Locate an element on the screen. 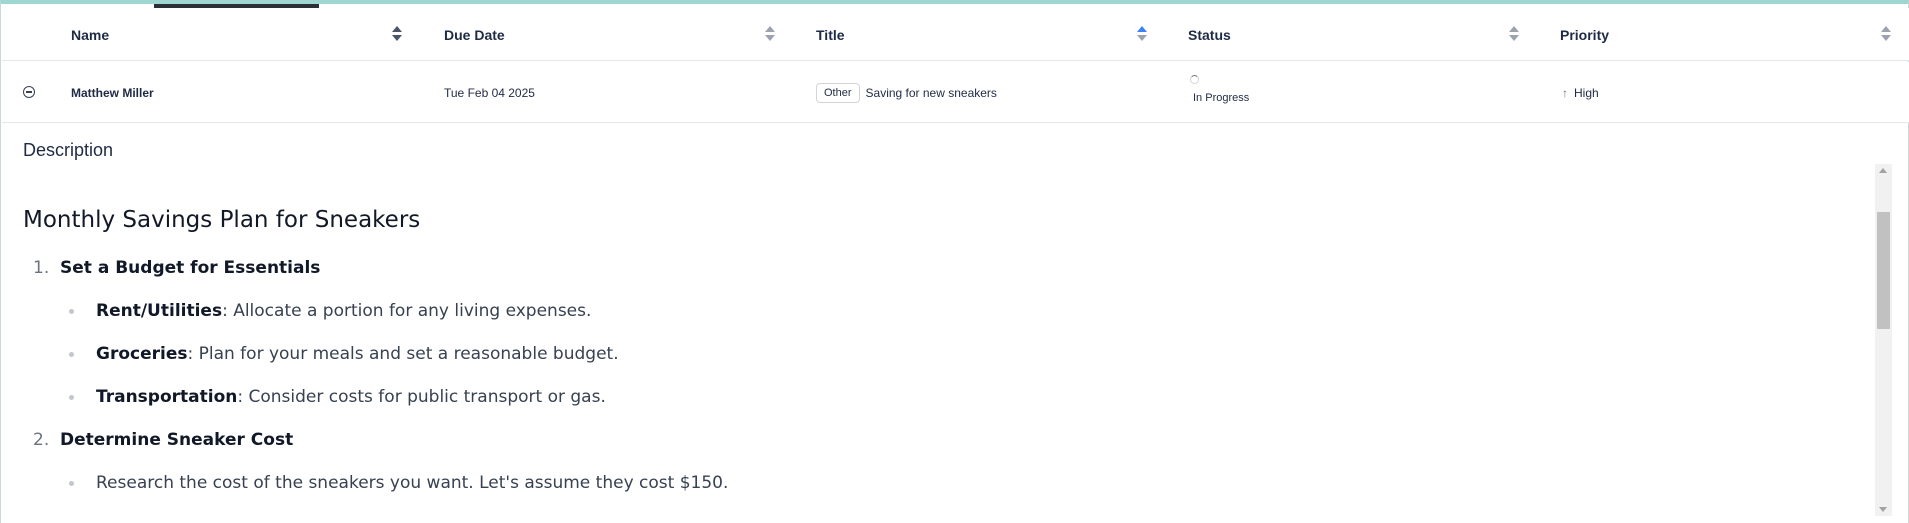 This screenshot has height=523, width=1909. column-header-title: Title is located at coordinates (830, 34).